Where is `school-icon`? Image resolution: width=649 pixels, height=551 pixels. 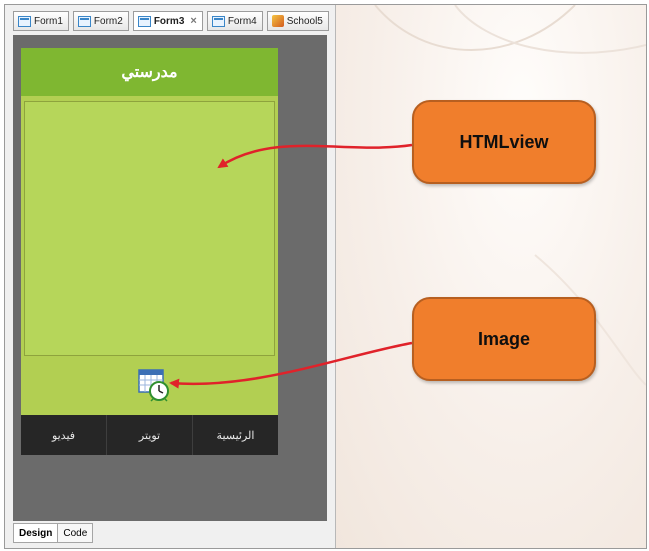 school-icon is located at coordinates (277, 21).